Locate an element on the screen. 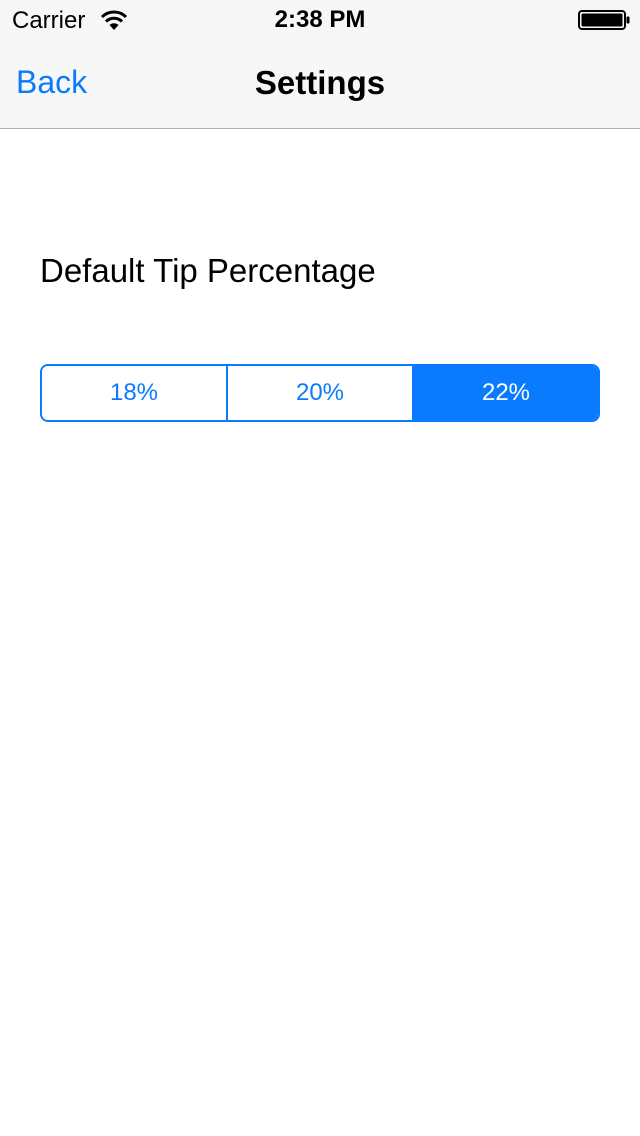  top-bar: Carrier 2:38 PM Back Settings is located at coordinates (320, 64).